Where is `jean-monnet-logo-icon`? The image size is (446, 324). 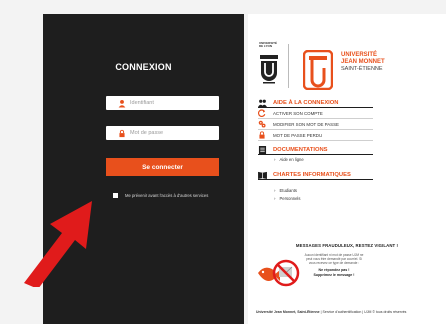 jean-monnet-logo-icon is located at coordinates (318, 70).